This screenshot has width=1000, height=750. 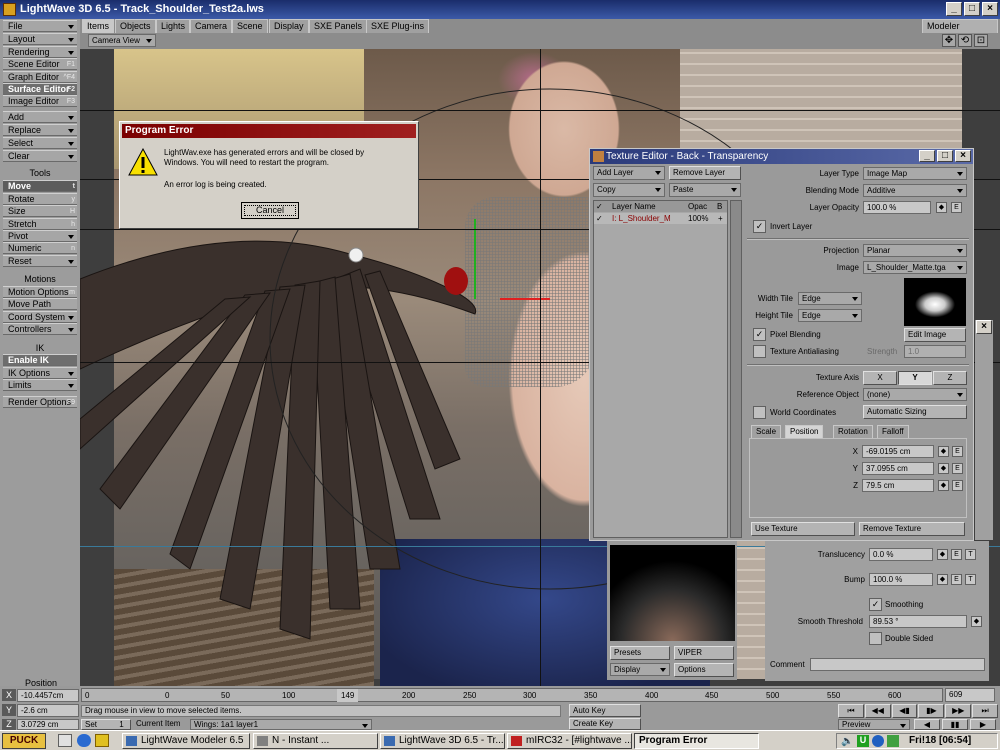 What do you see at coordinates (289, 26) in the screenshot?
I see `tab-display: Display` at bounding box center [289, 26].